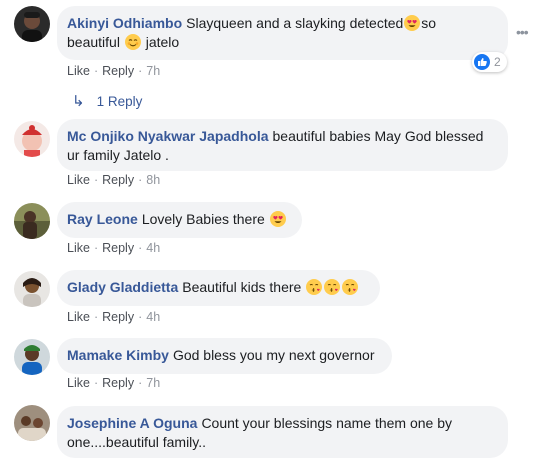 Image resolution: width=538 pixels, height=458 pixels. What do you see at coordinates (124, 23) in the screenshot?
I see `comment-author: Akinyi Odhiambo` at bounding box center [124, 23].